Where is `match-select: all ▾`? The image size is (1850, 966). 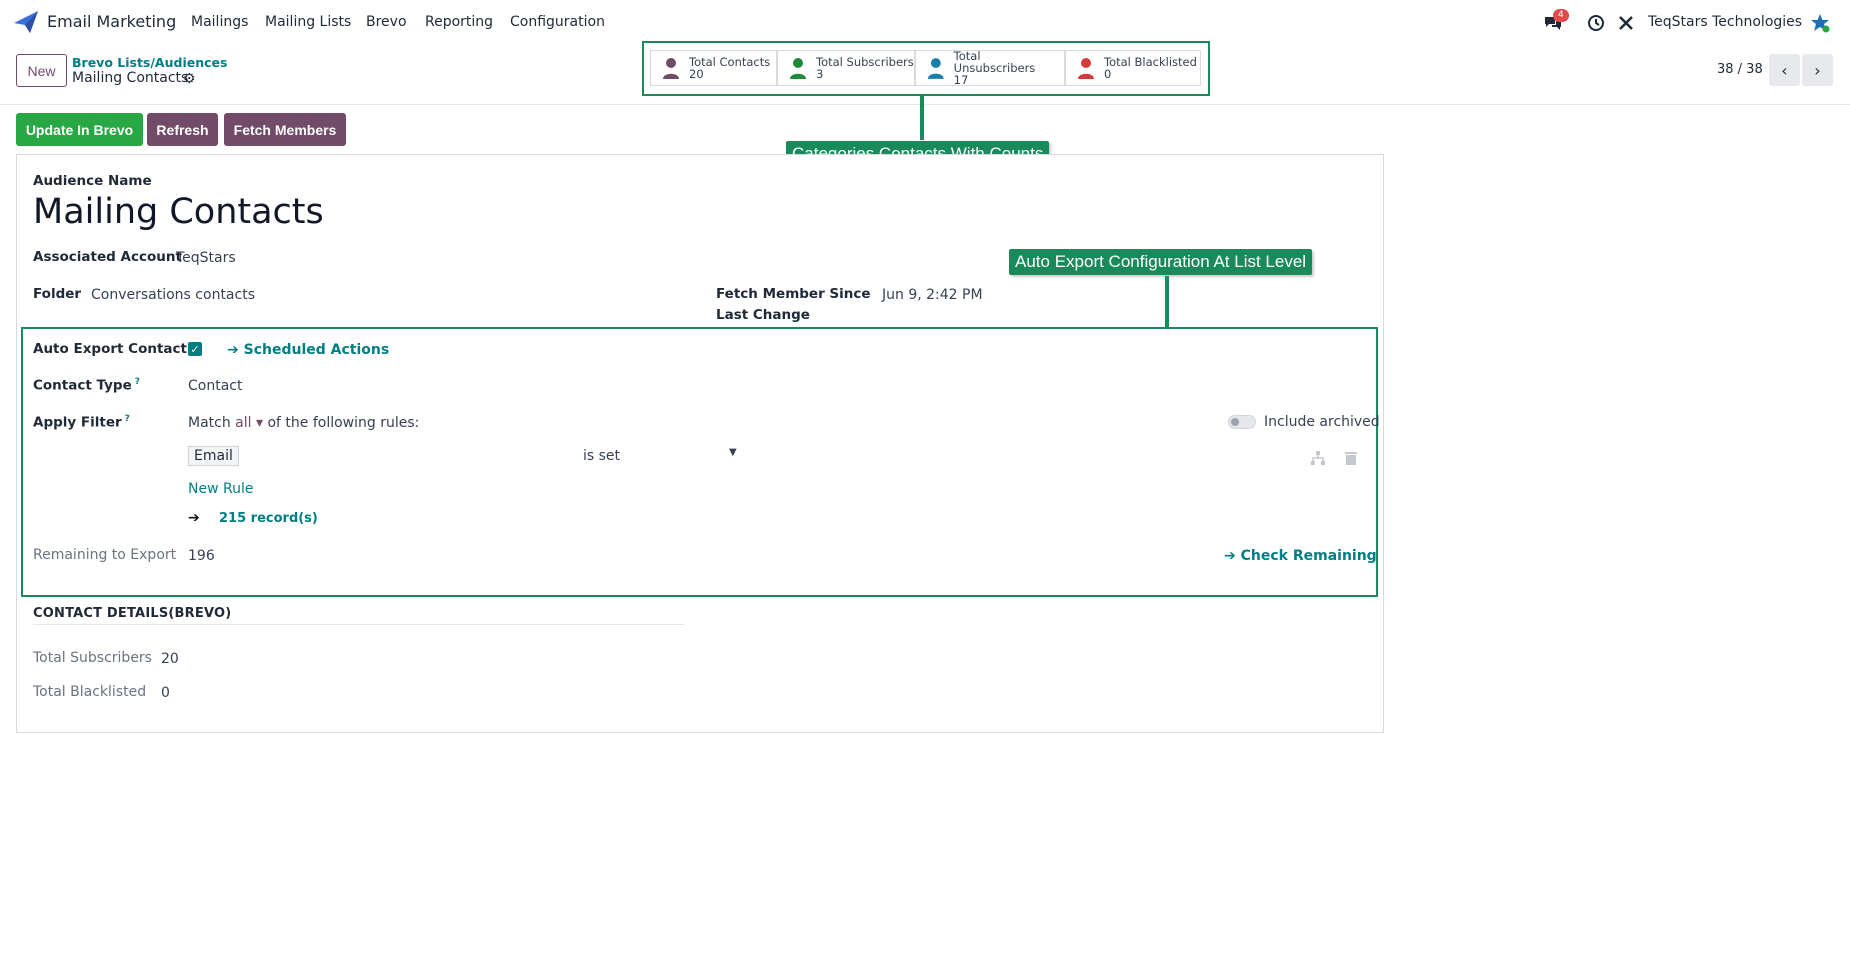 match-select: all ▾ is located at coordinates (249, 423).